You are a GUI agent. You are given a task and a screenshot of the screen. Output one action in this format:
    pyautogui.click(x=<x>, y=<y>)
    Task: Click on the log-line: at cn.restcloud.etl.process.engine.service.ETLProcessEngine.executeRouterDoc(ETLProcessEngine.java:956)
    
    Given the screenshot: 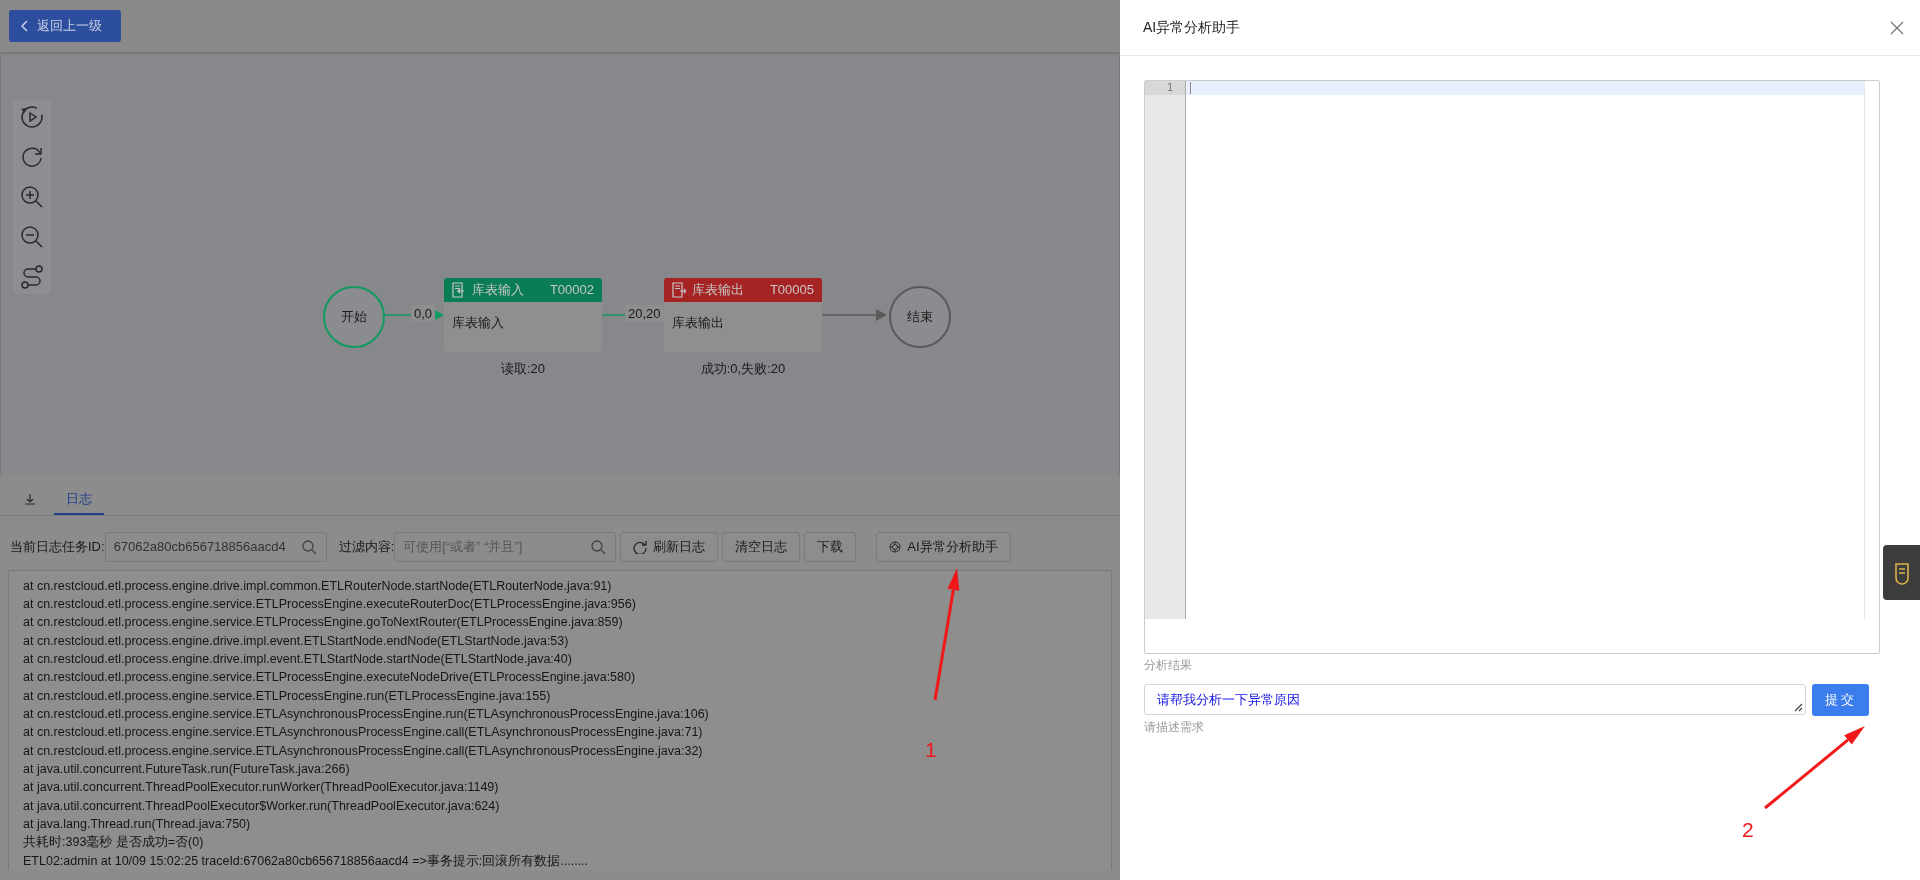 What is the action you would take?
    pyautogui.click(x=329, y=604)
    